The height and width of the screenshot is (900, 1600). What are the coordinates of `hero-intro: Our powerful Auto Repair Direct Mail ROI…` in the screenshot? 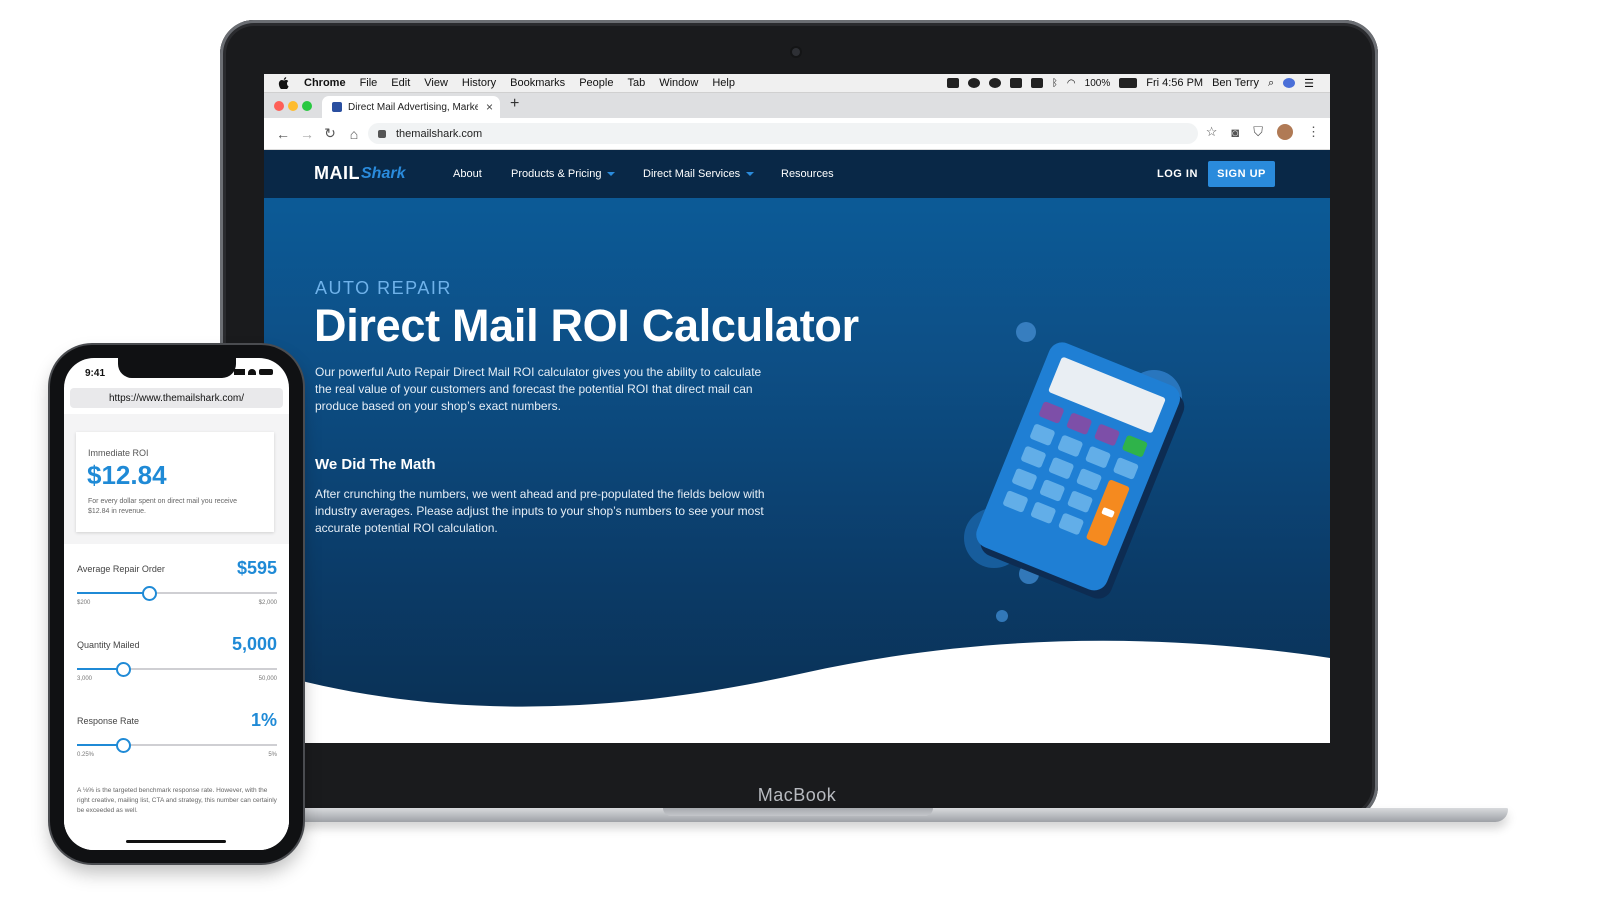 It's located at (538, 389).